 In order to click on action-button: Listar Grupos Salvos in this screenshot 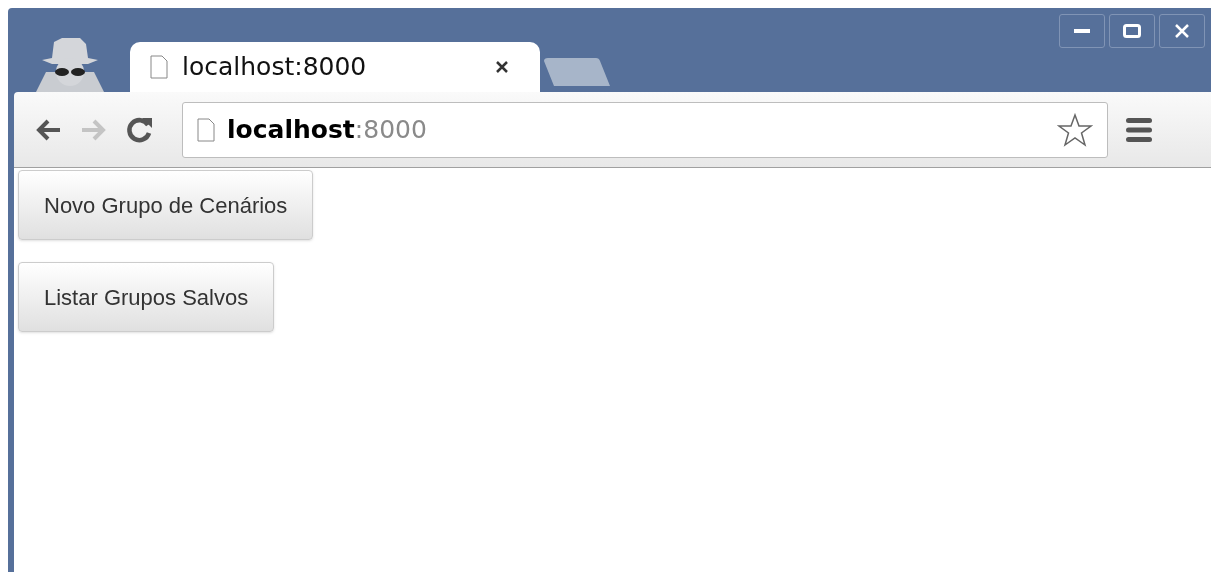, I will do `click(146, 297)`.